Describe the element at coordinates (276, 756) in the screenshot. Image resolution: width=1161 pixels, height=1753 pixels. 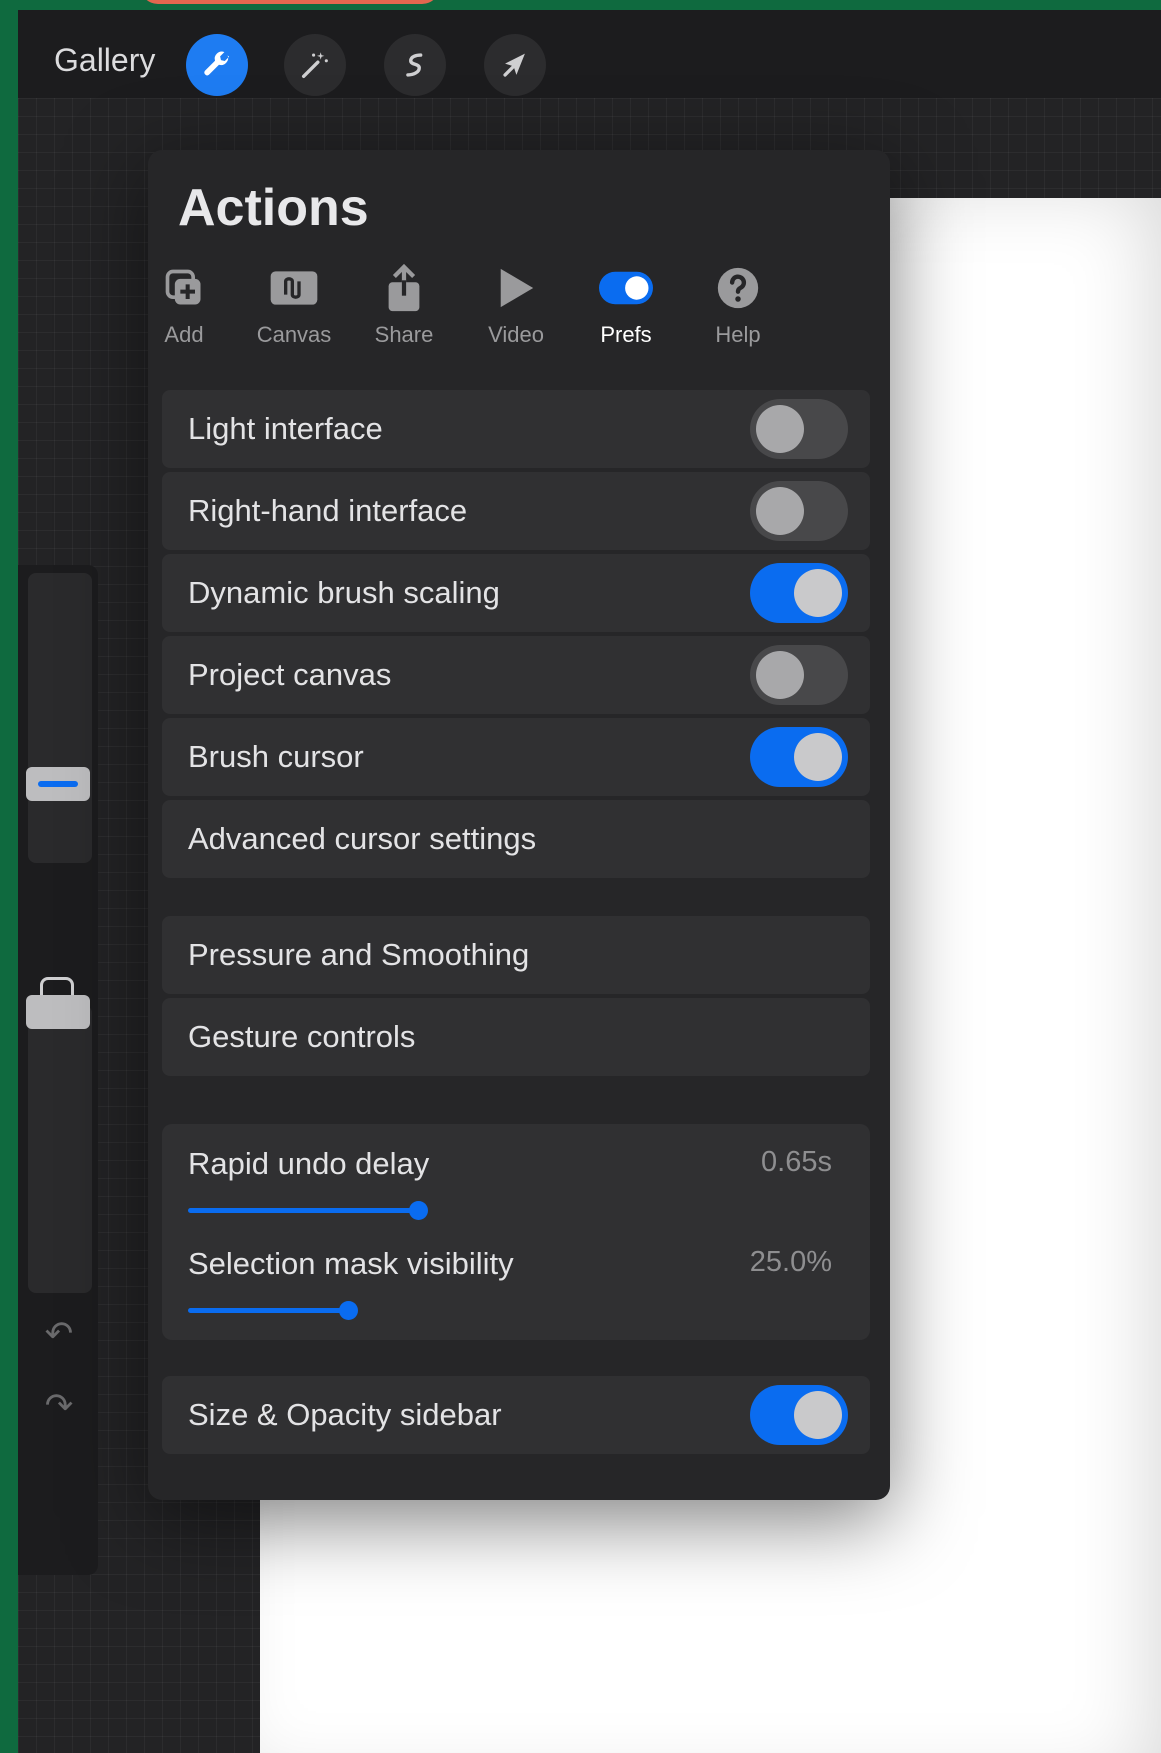
I see `pref-label: Brush cursor` at that location.